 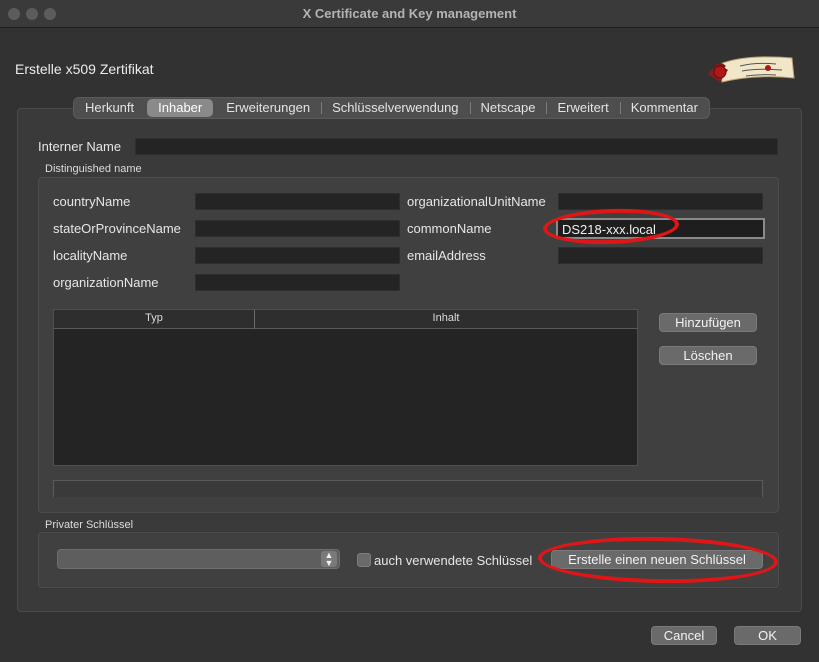 I want to click on tab-inhaber: Inhaber, so click(x=180, y=108).